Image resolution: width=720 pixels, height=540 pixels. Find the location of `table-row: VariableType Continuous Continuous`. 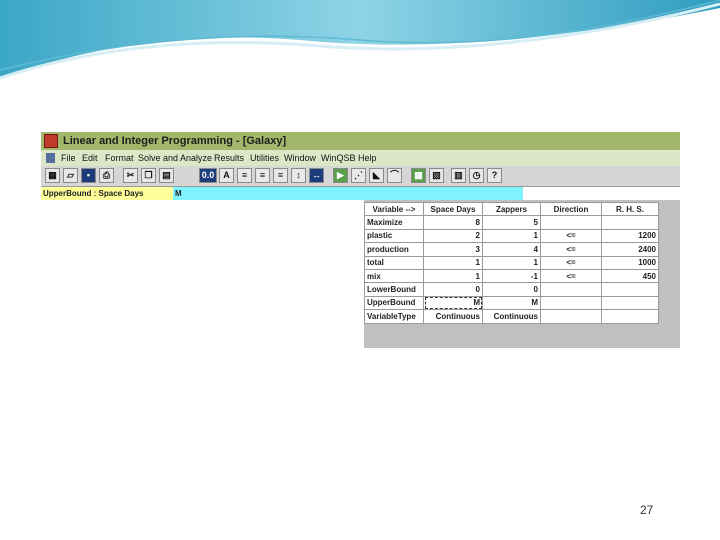

table-row: VariableType Continuous Continuous is located at coordinates (511, 316).